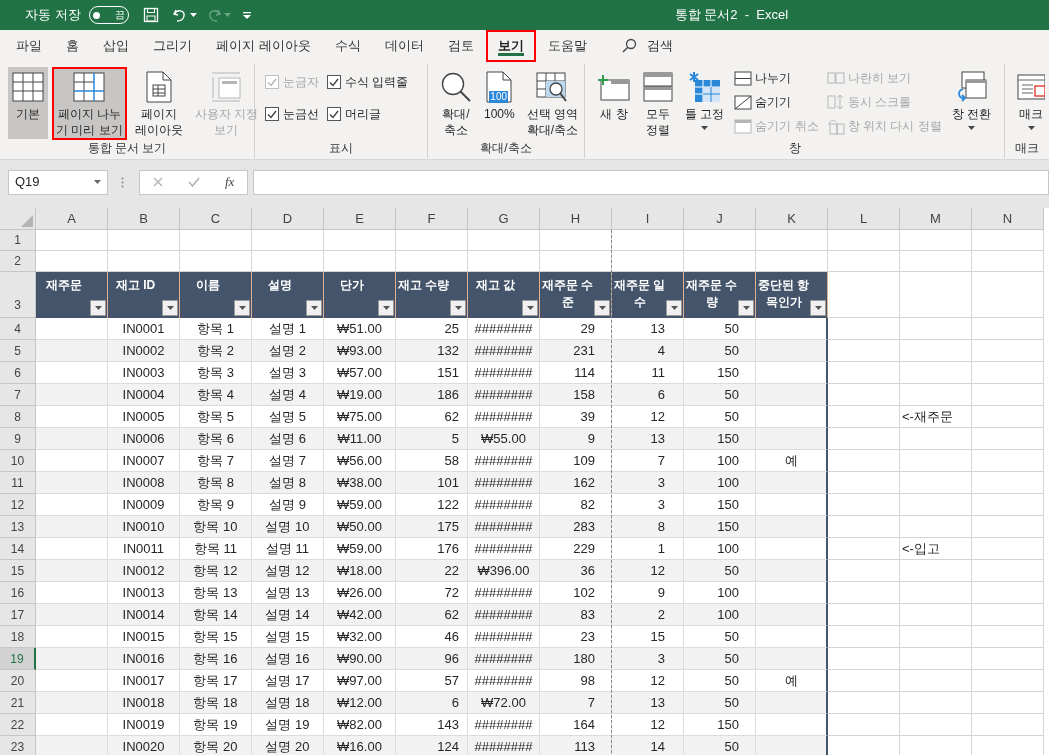 The width and height of the screenshot is (1049, 755). What do you see at coordinates (72, 219) in the screenshot?
I see `column-header: A` at bounding box center [72, 219].